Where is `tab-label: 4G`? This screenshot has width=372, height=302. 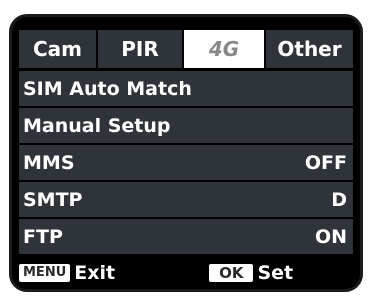
tab-label: 4G is located at coordinates (224, 49).